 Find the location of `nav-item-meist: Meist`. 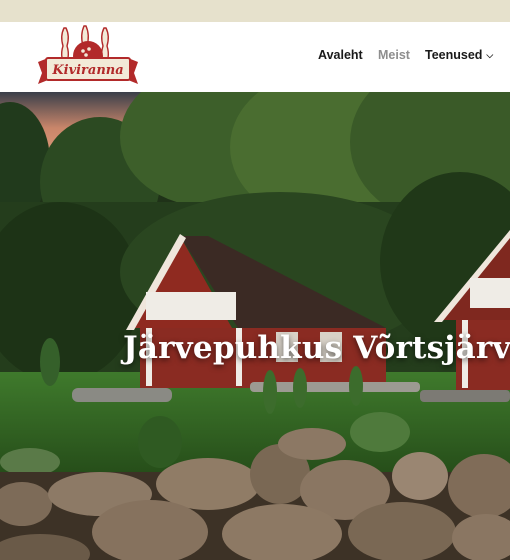

nav-item-meist: Meist is located at coordinates (394, 55).